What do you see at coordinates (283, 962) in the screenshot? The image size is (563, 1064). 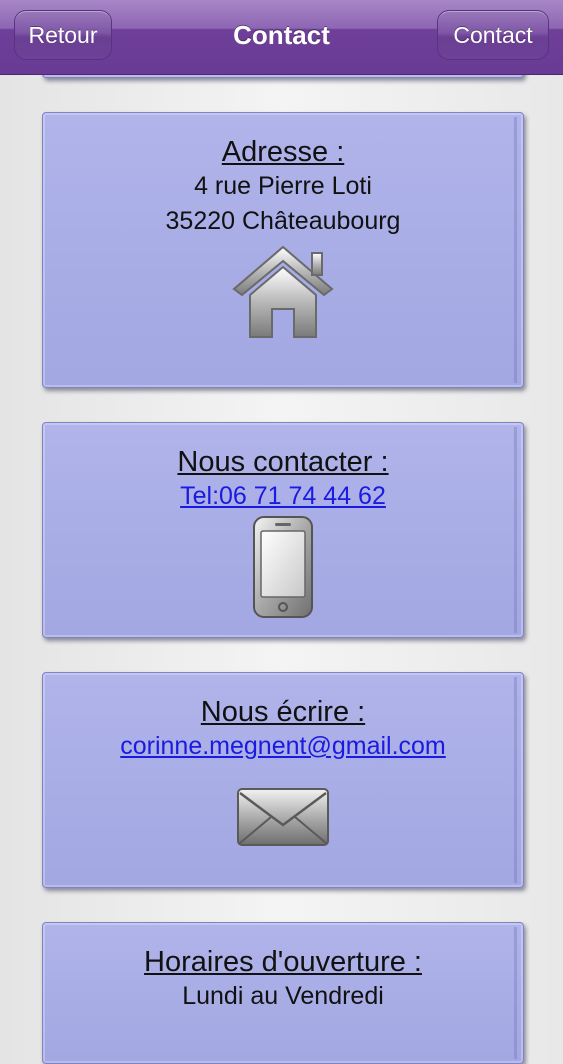 I see `hours-heading: Horaires d'ouverture :` at bounding box center [283, 962].